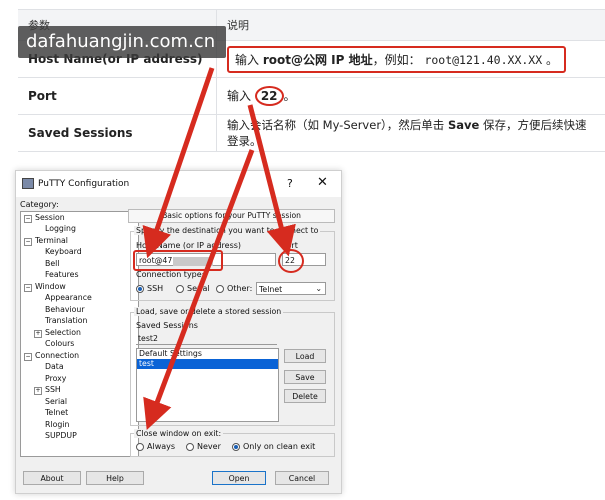 The width and height of the screenshot is (605, 500). I want to click on tree-item-proxy: Proxy, so click(55, 378).